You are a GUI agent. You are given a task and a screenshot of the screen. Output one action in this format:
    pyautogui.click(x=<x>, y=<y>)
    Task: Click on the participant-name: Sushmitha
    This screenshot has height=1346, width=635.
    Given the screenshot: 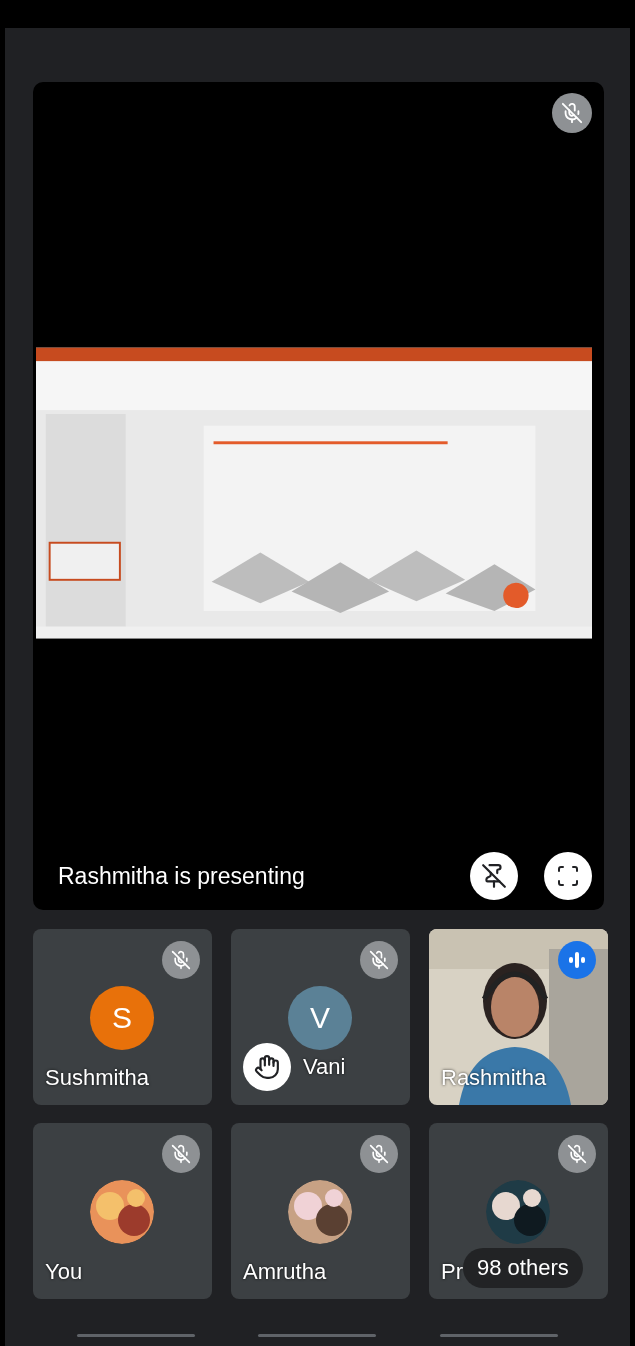 What is the action you would take?
    pyautogui.click(x=97, y=1078)
    